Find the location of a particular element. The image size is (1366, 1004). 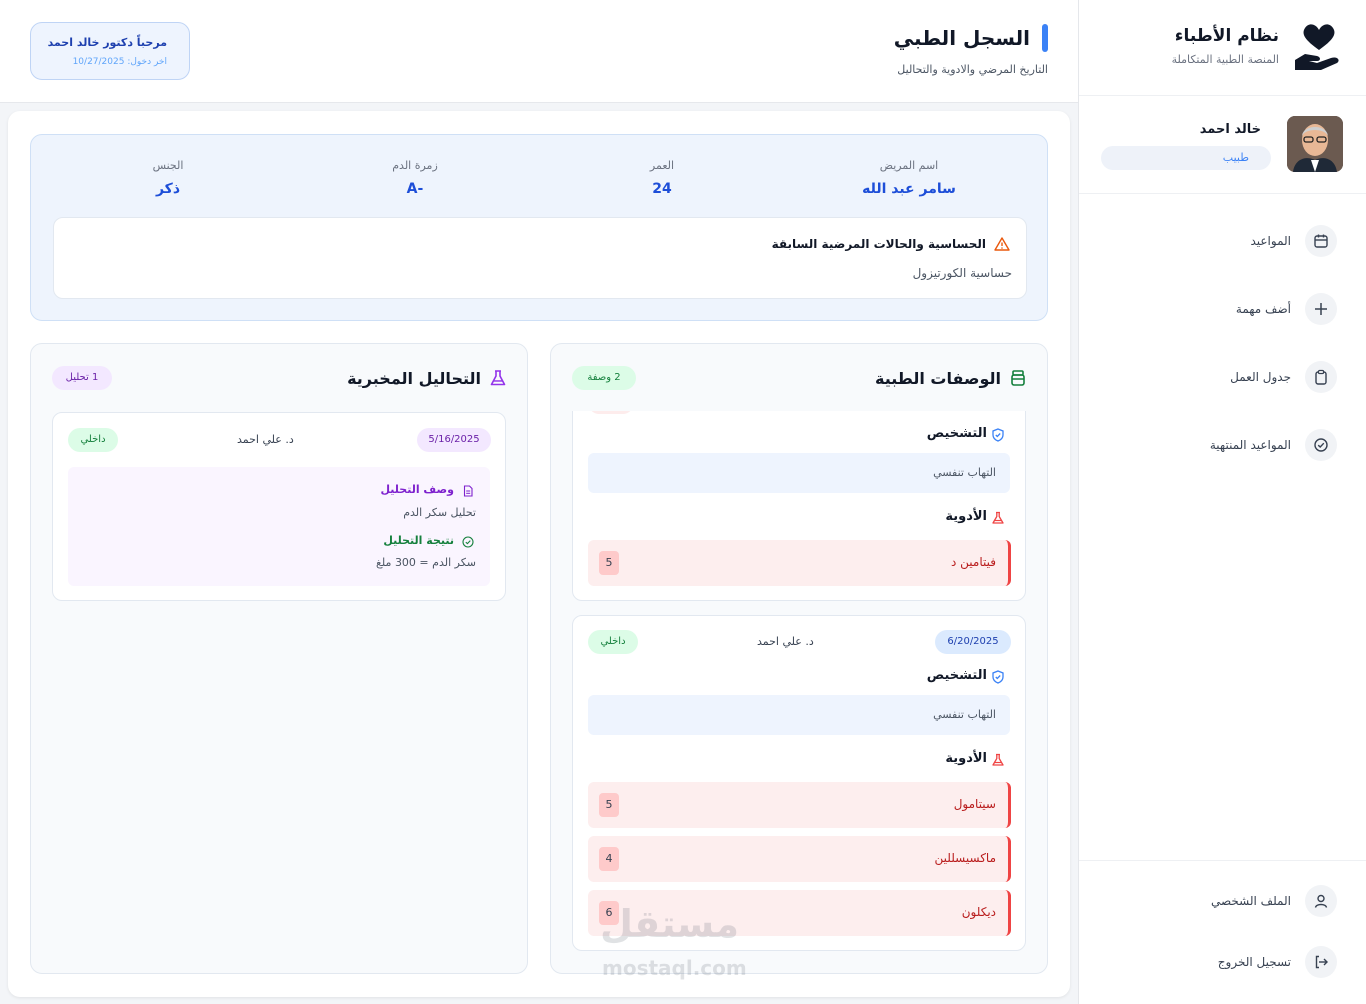

avatar-photo-icon is located at coordinates (1315, 144).